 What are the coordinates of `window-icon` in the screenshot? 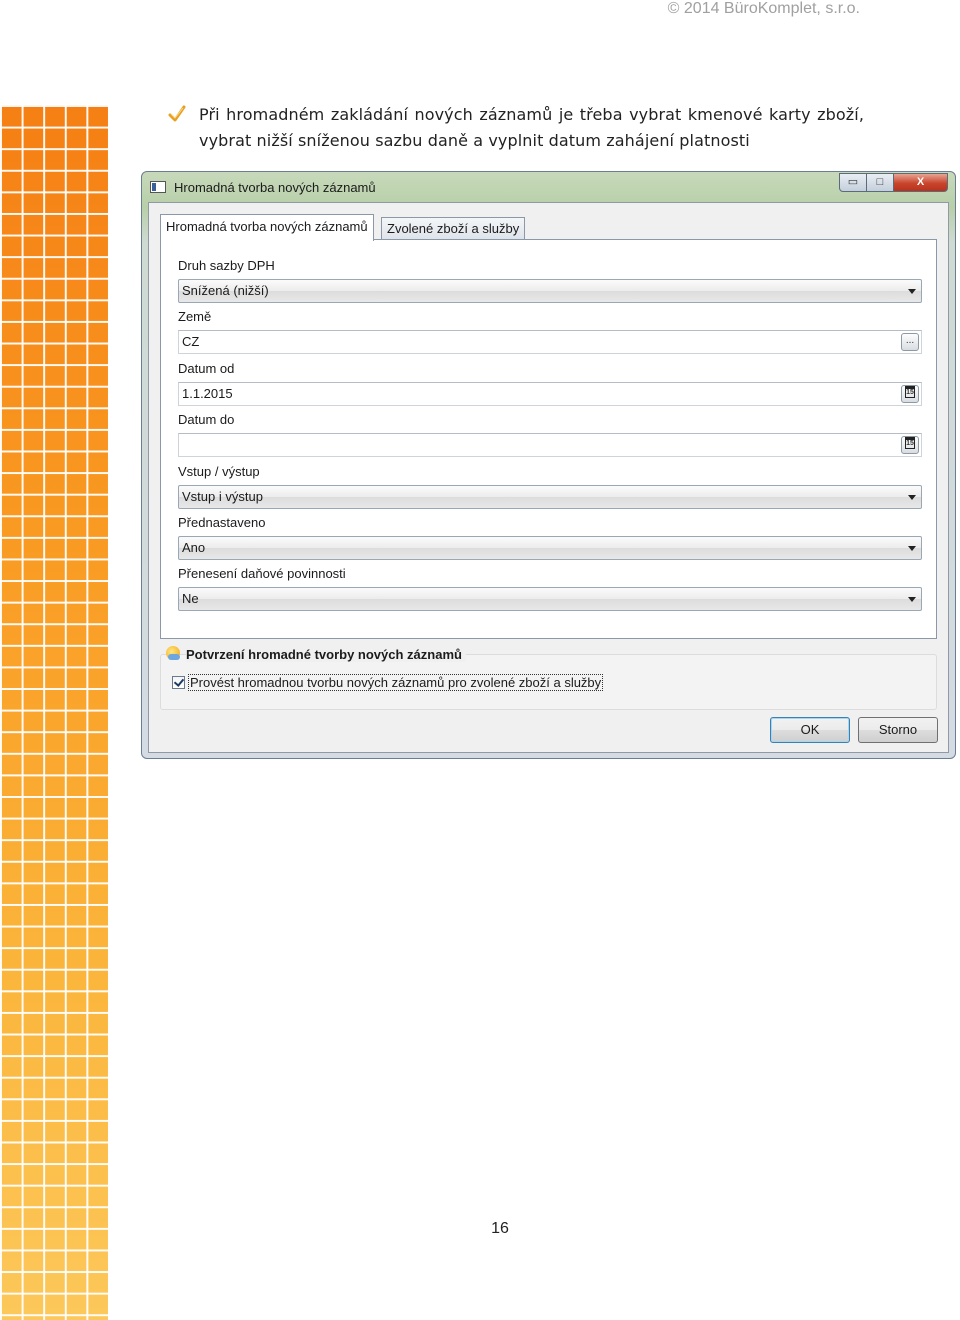 It's located at (158, 187).